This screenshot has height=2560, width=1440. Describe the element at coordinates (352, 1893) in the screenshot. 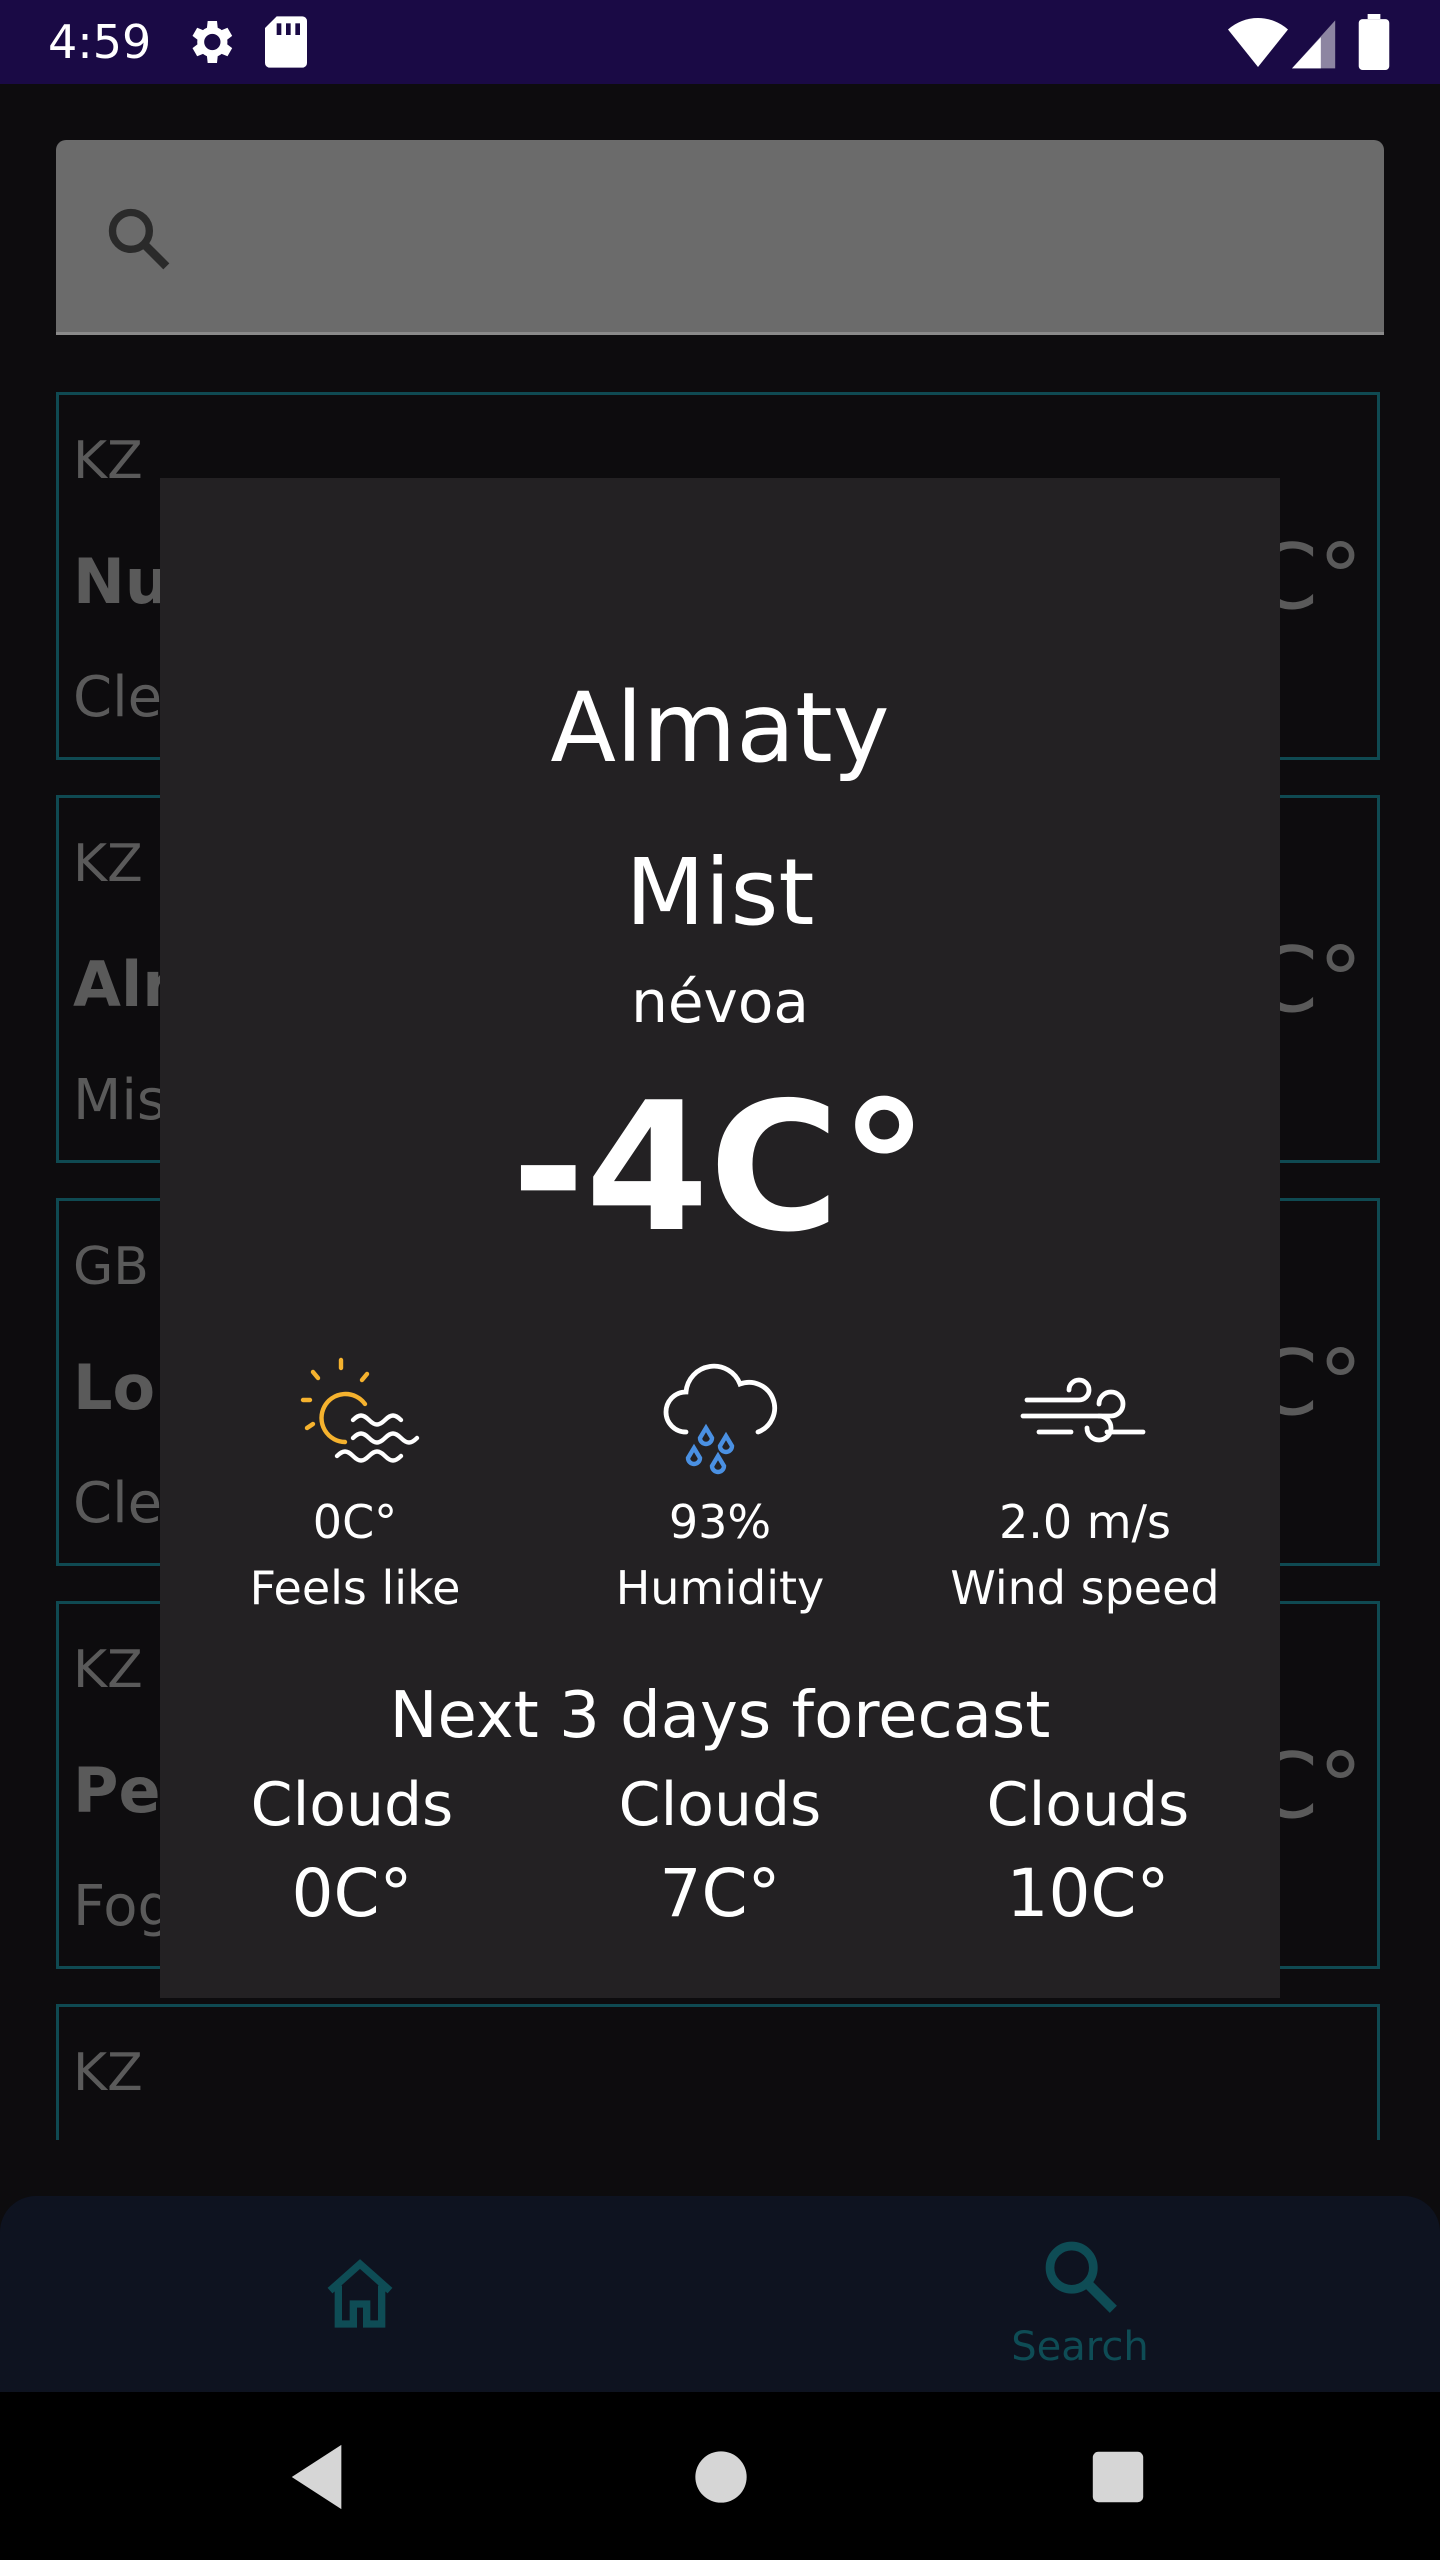

I see `forecast-temp: 0C°` at that location.